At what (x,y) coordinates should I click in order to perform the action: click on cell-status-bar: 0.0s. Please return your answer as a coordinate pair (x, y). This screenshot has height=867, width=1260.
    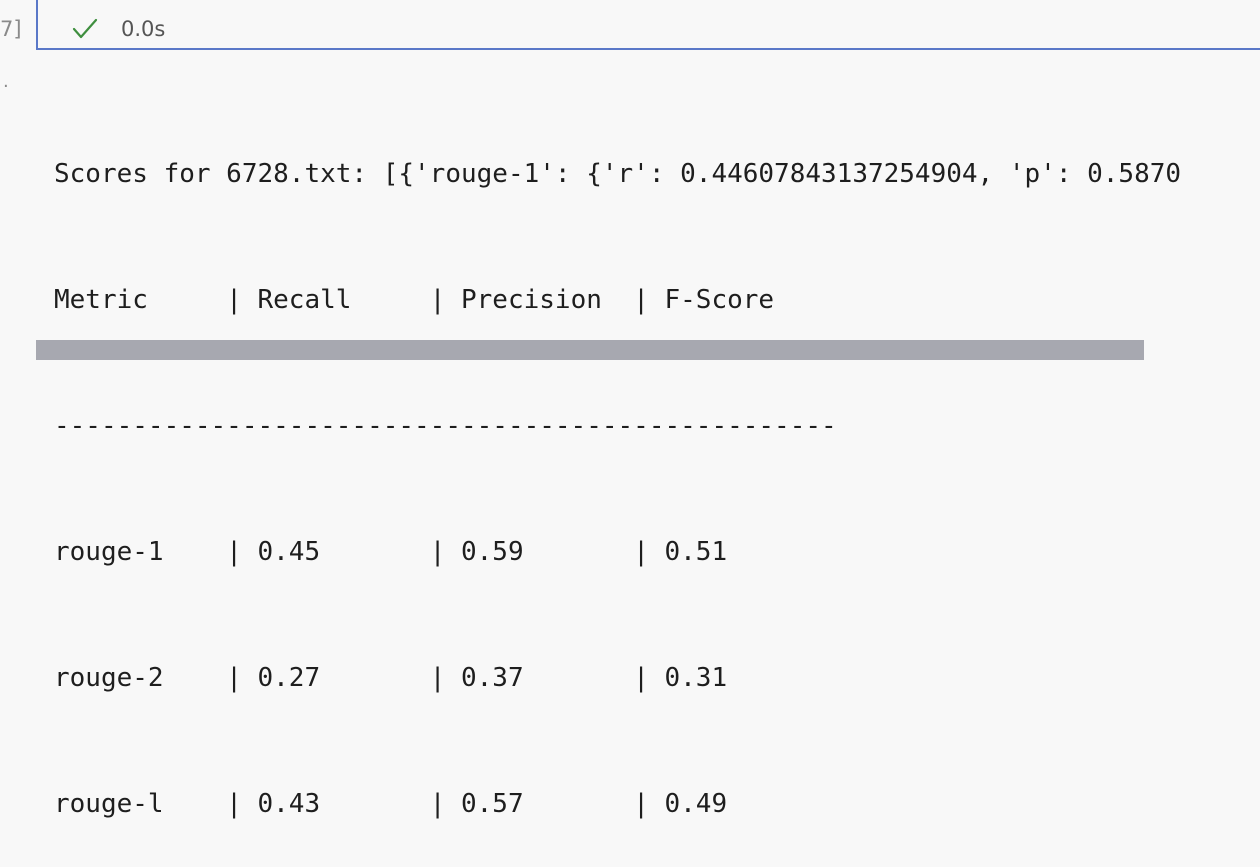
    Looking at the image, I should click on (648, 25).